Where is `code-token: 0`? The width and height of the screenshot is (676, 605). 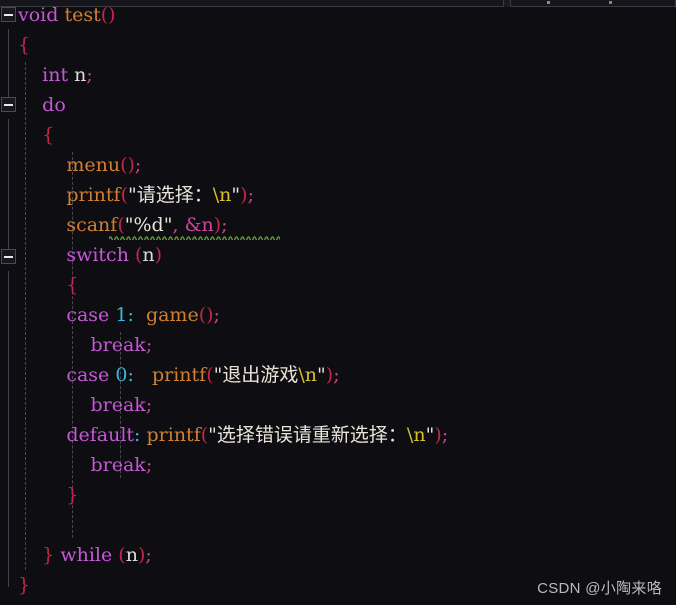
code-token: 0 is located at coordinates (121, 375).